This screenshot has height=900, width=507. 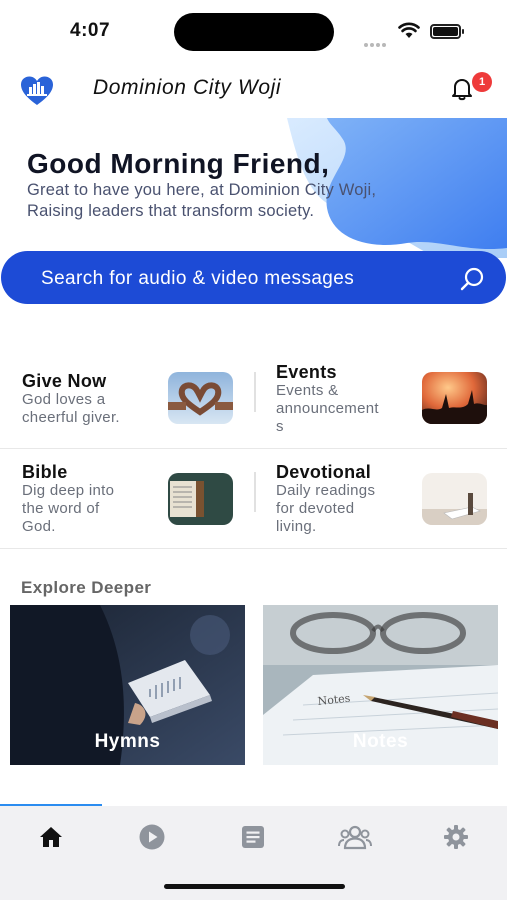 I want to click on quick-link-desc: Dig deep into the word of God., so click(x=68, y=509).